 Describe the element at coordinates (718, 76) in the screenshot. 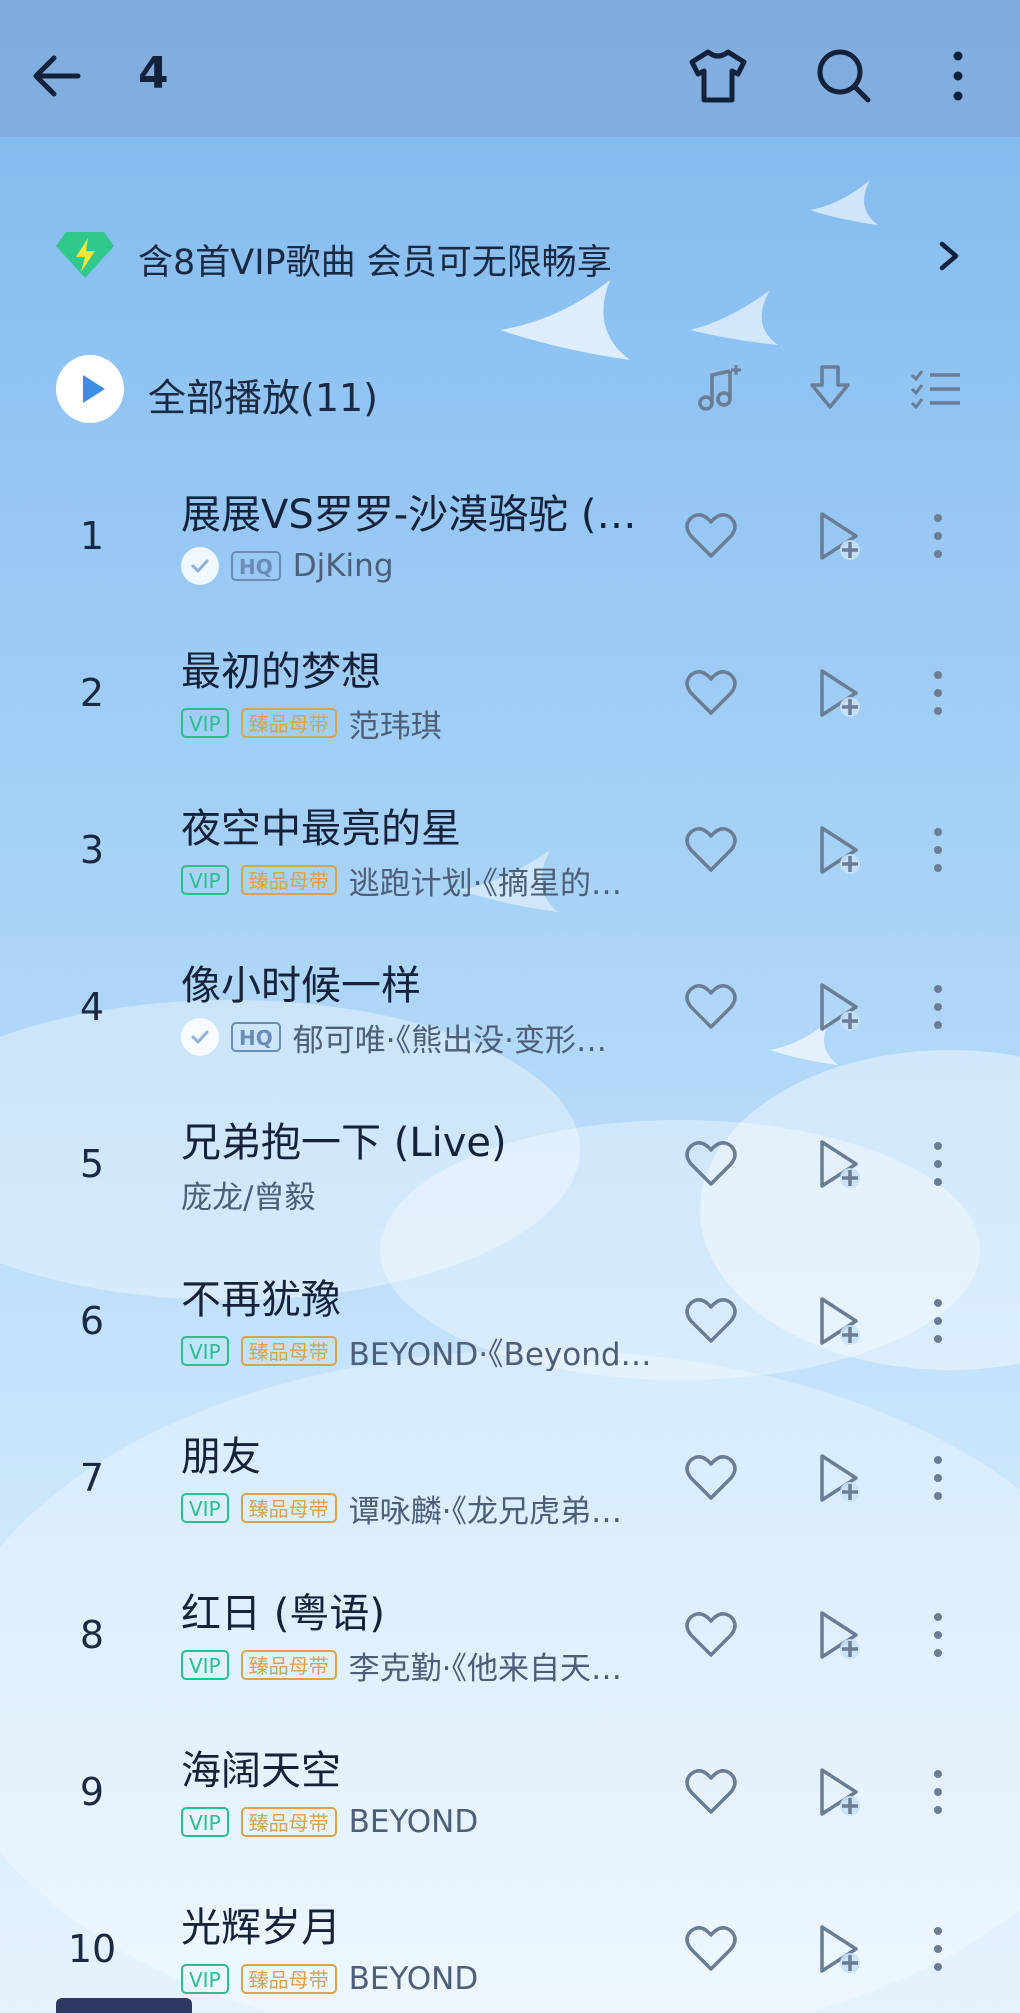

I see `tshirt-icon` at that location.